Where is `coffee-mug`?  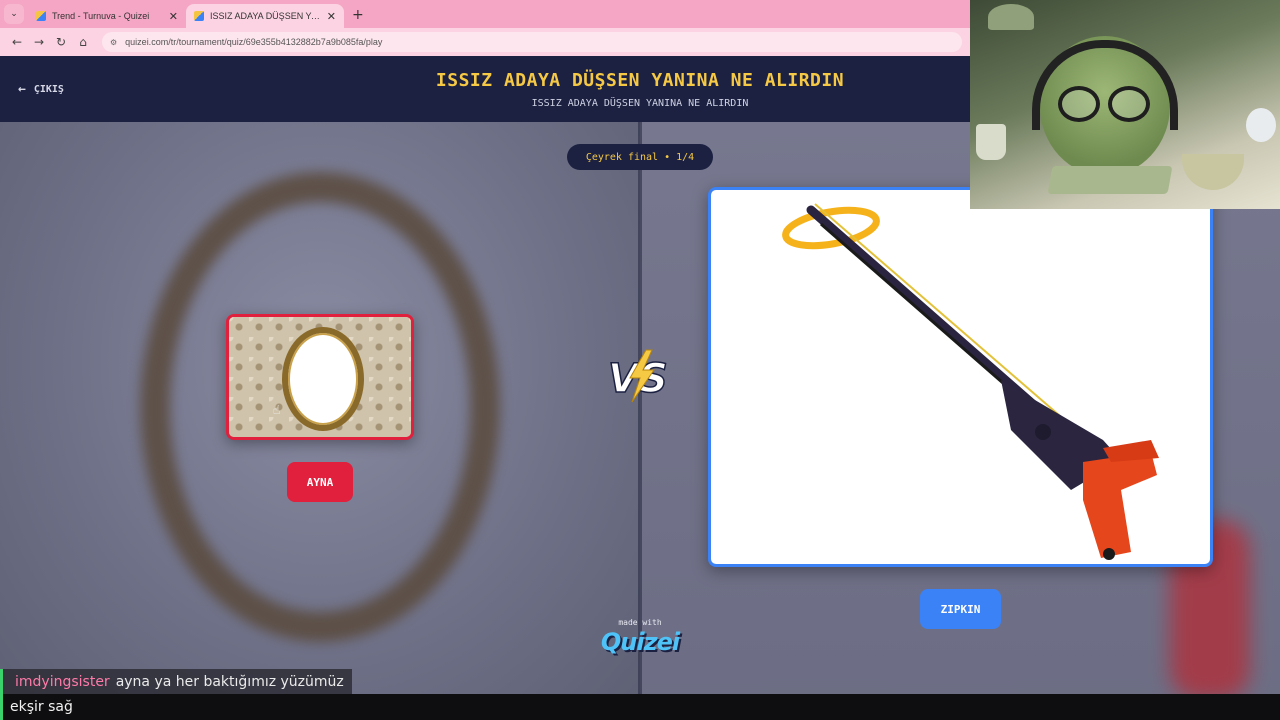 coffee-mug is located at coordinates (991, 142).